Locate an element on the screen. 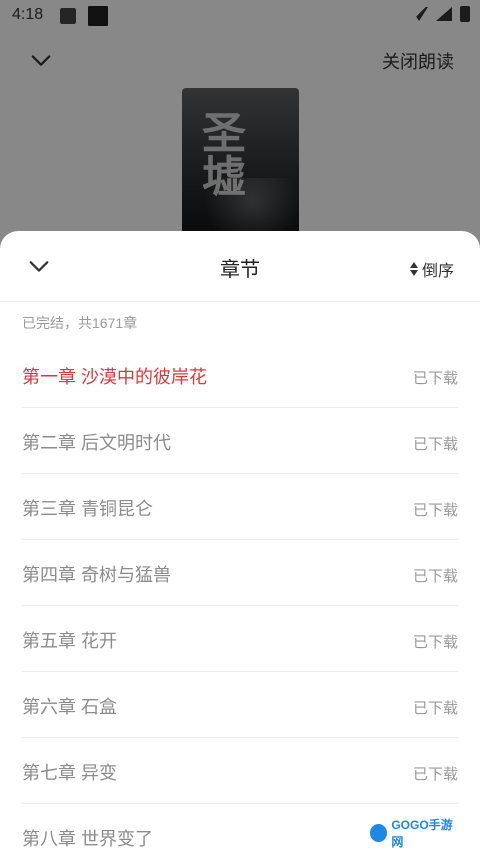  chapter-title: 第五章 花开 is located at coordinates (70, 641).